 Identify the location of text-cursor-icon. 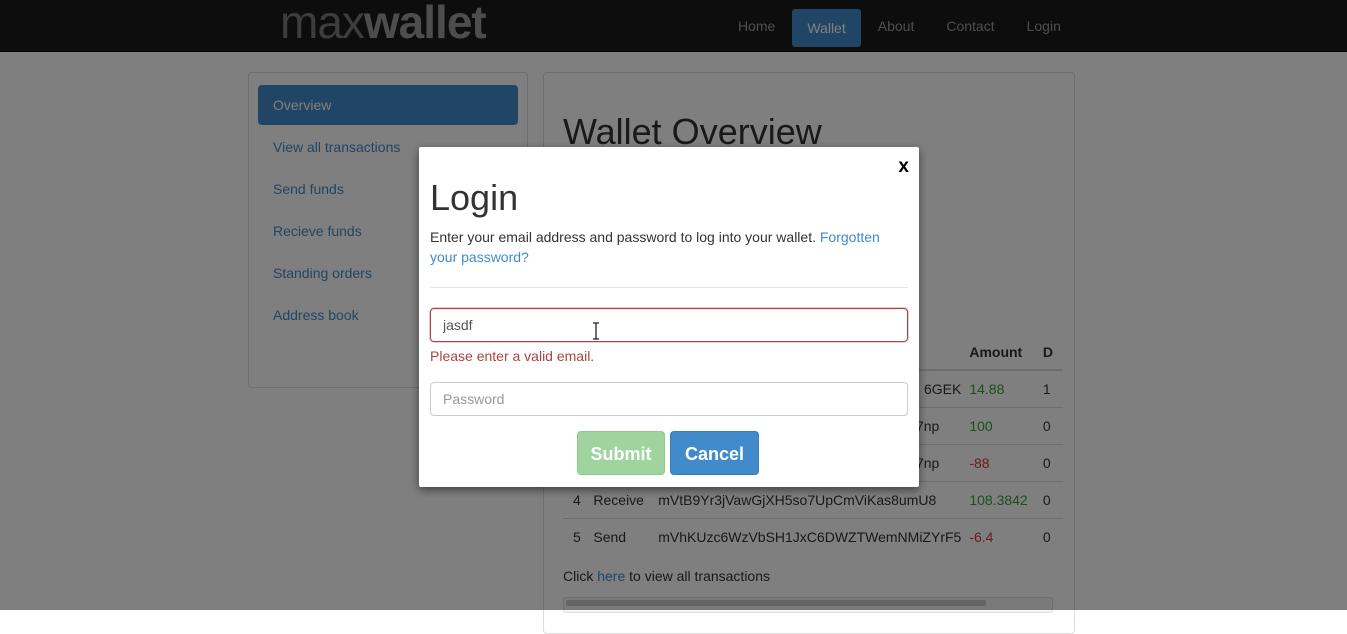
(596, 331).